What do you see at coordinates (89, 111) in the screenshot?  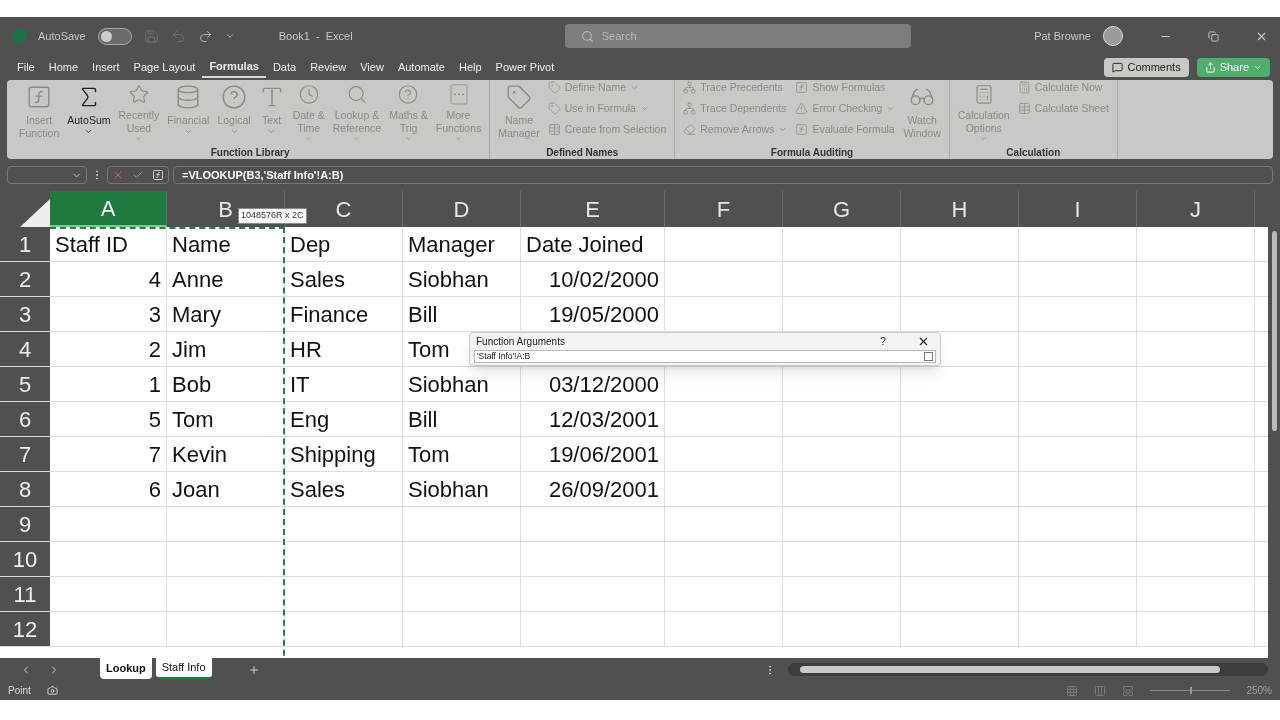 I see `ribbon-button: AutoSum` at bounding box center [89, 111].